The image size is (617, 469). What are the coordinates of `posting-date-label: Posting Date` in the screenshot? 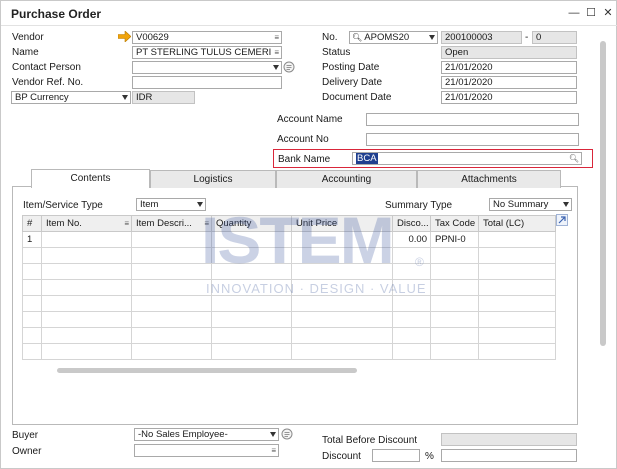 It's located at (351, 67).